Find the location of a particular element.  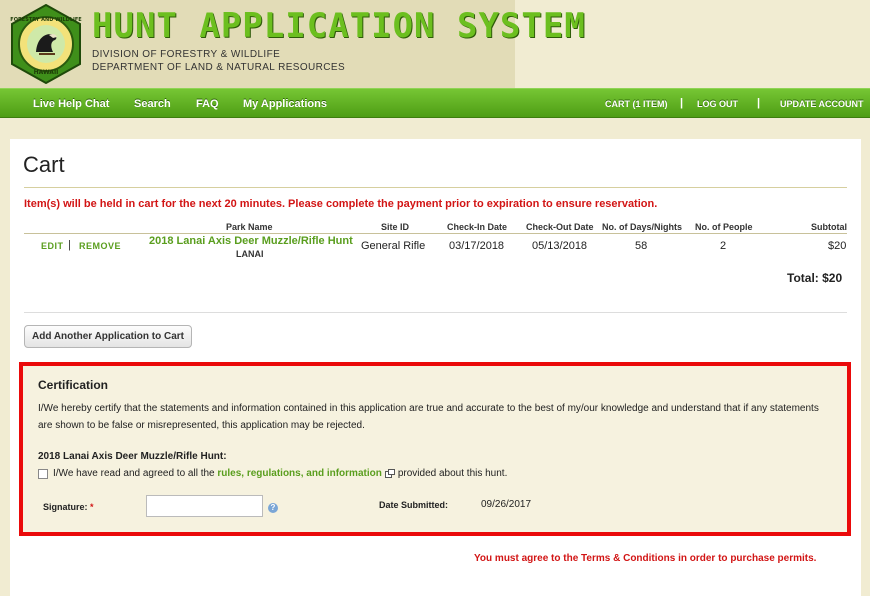

column-check-in: Check-In Date is located at coordinates (477, 227).